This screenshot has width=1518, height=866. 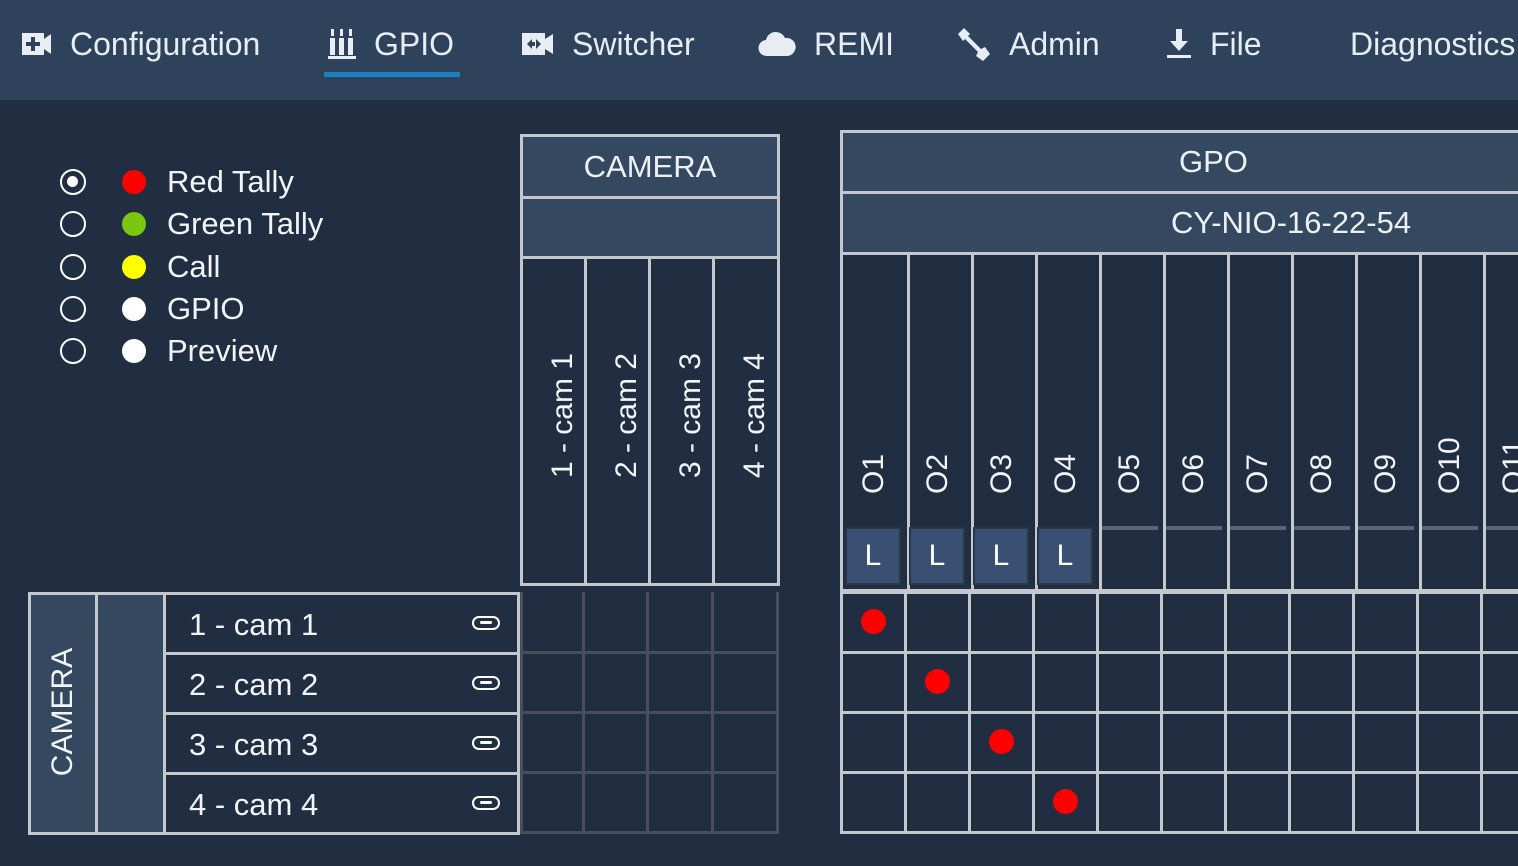 I want to click on legend-item-red-tally: Red Tally, so click(x=177, y=182).